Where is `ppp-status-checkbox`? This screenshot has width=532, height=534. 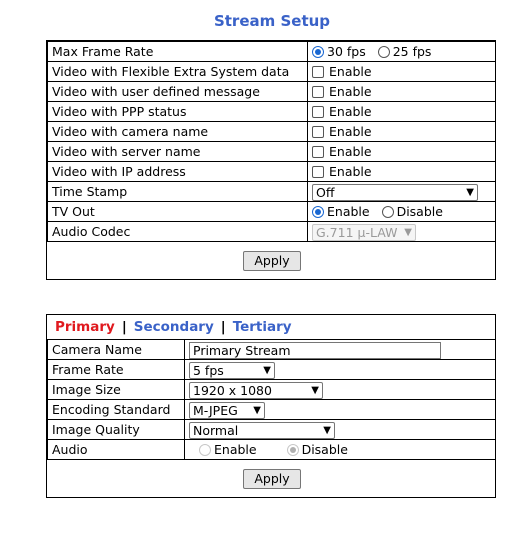 ppp-status-checkbox is located at coordinates (318, 112).